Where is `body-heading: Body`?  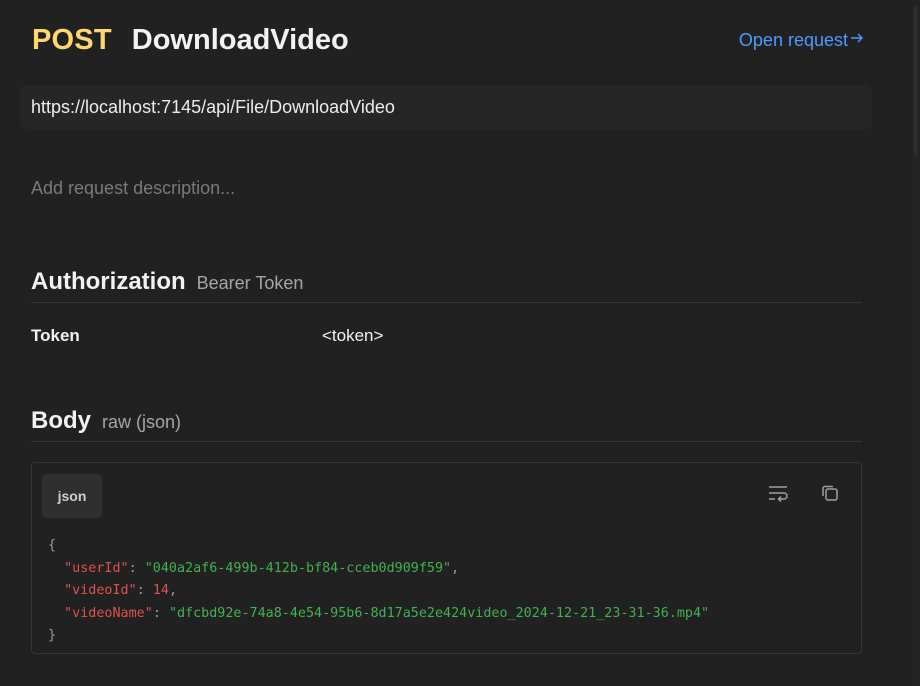
body-heading: Body is located at coordinates (61, 420).